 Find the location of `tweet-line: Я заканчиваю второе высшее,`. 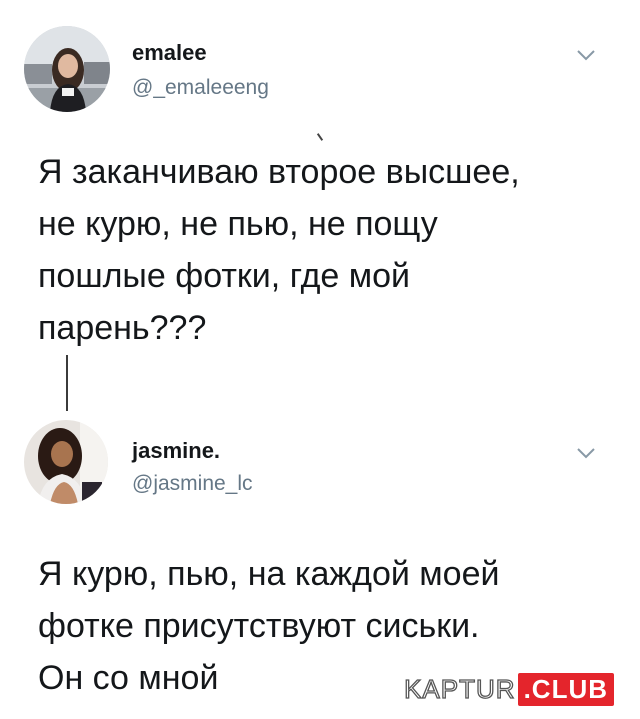

tweet-line: Я заканчиваю второе высшее, is located at coordinates (279, 172).